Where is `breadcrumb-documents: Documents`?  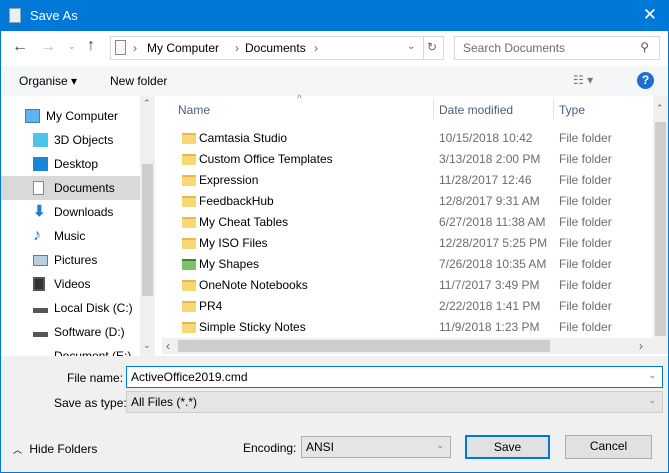
breadcrumb-documents: Documents is located at coordinates (275, 48).